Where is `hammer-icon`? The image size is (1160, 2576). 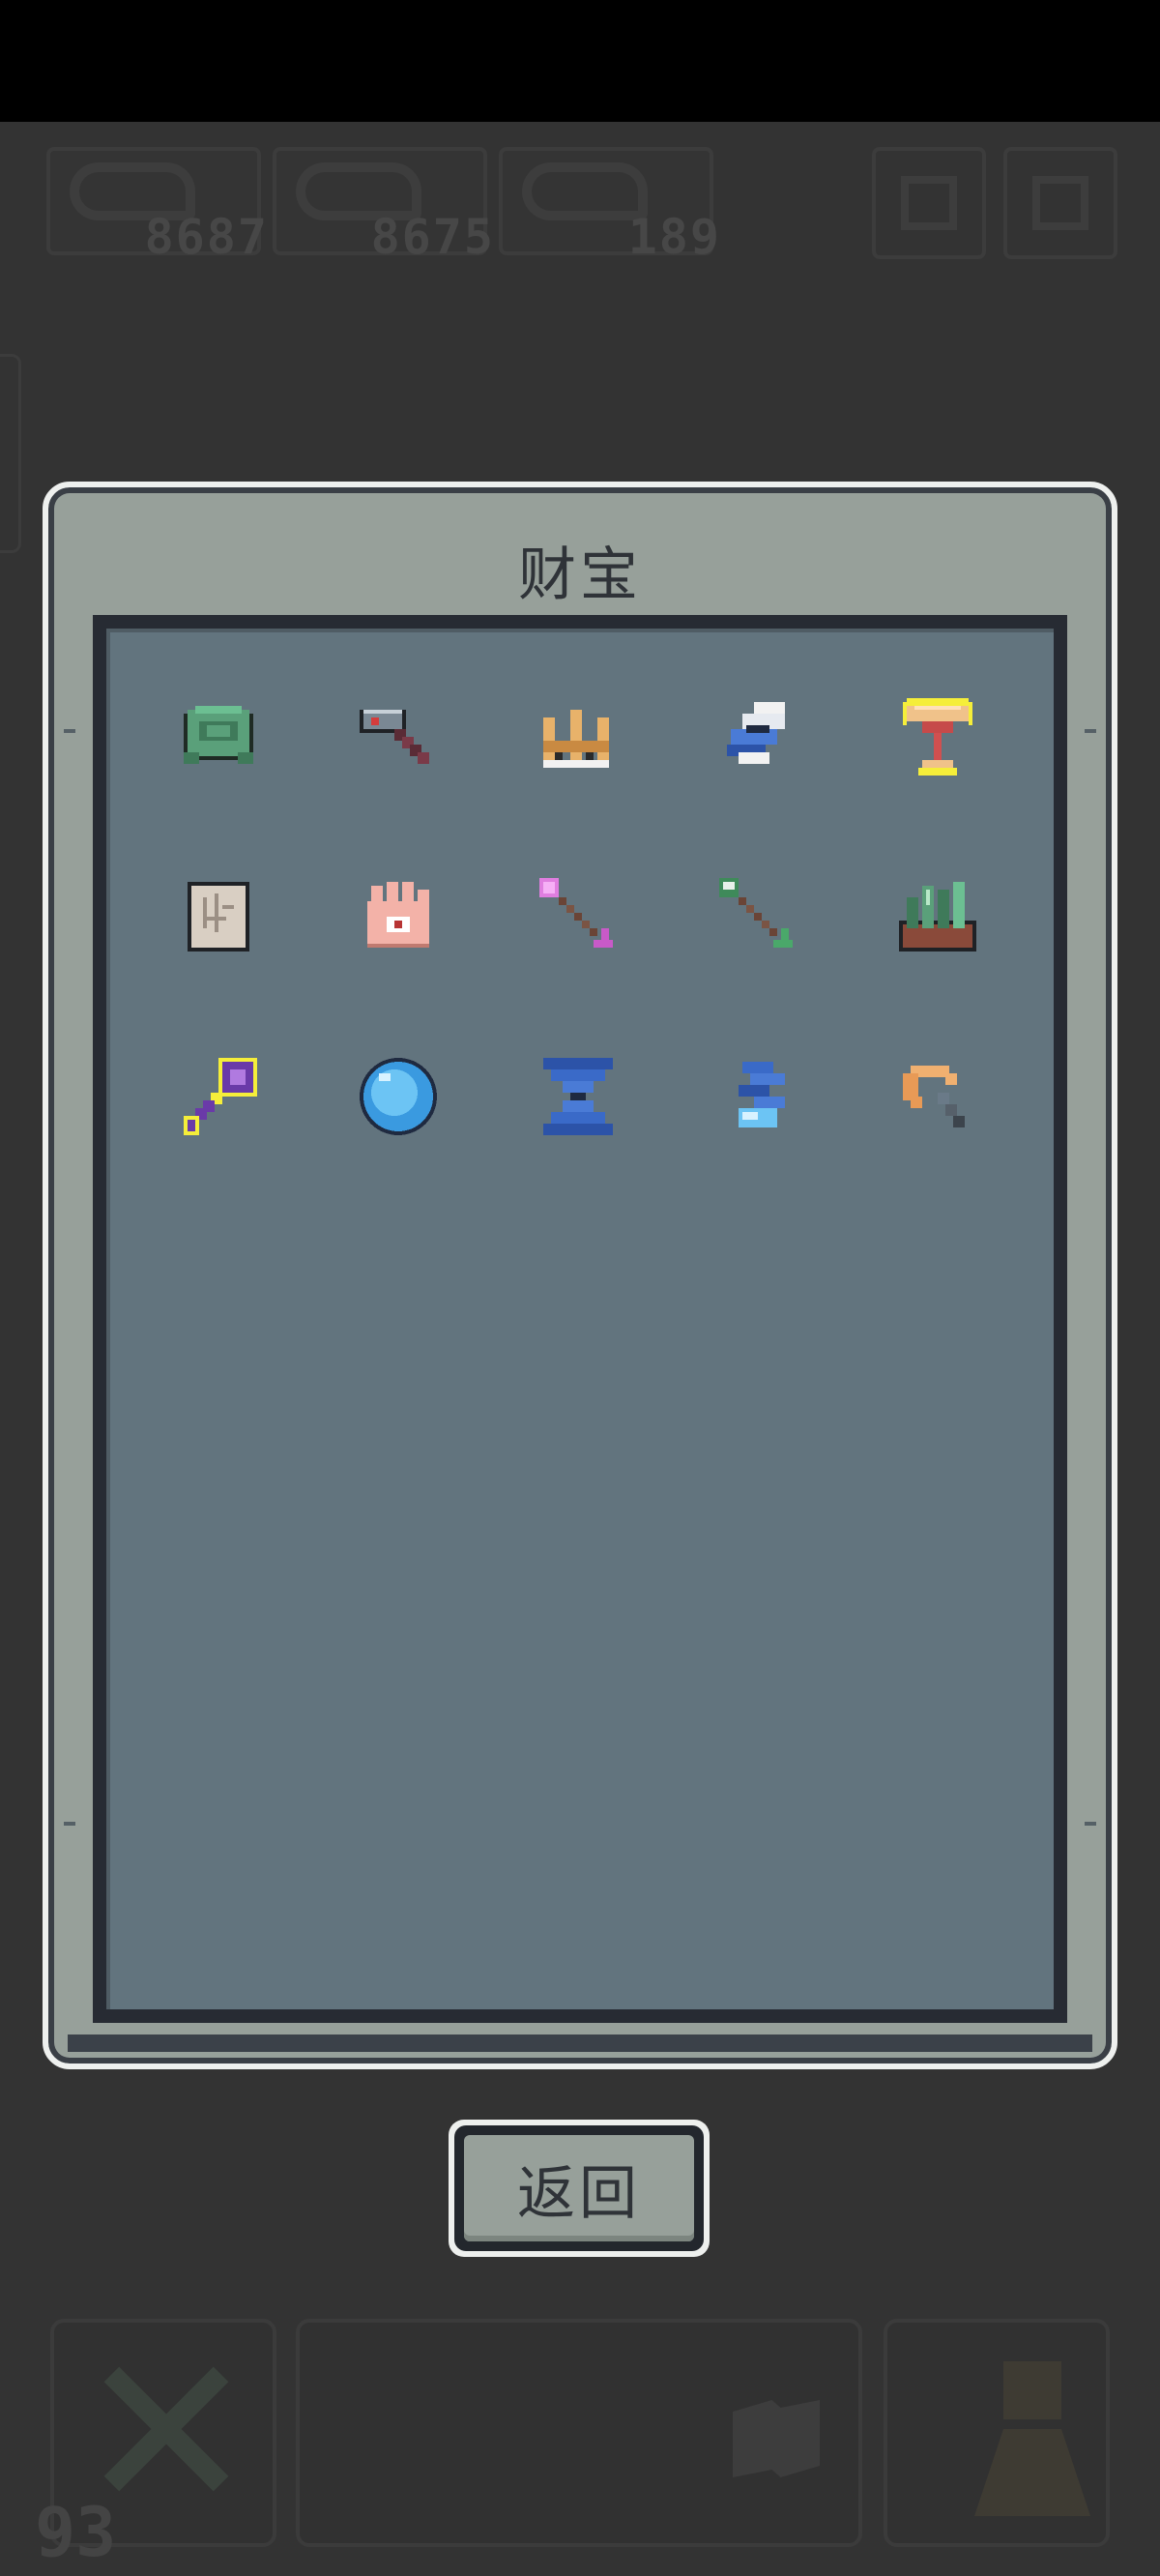
hammer-icon is located at coordinates (399, 737).